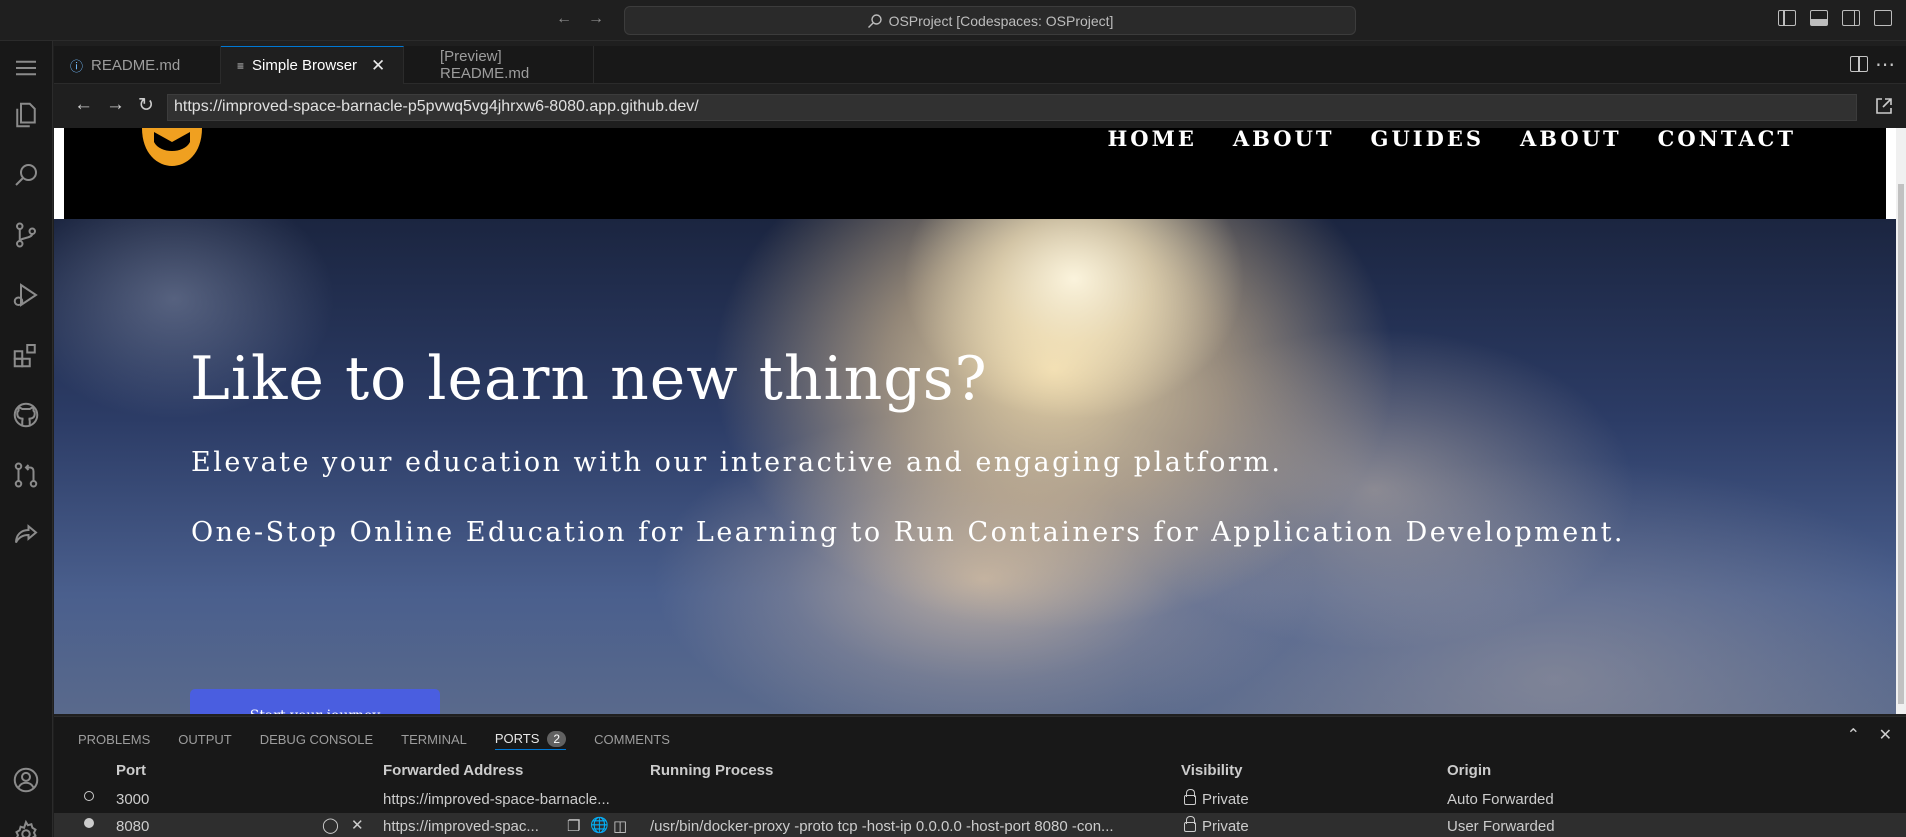 Image resolution: width=1906 pixels, height=837 pixels. Describe the element at coordinates (596, 19) in the screenshot. I see `forward-arrow-icon: →` at that location.